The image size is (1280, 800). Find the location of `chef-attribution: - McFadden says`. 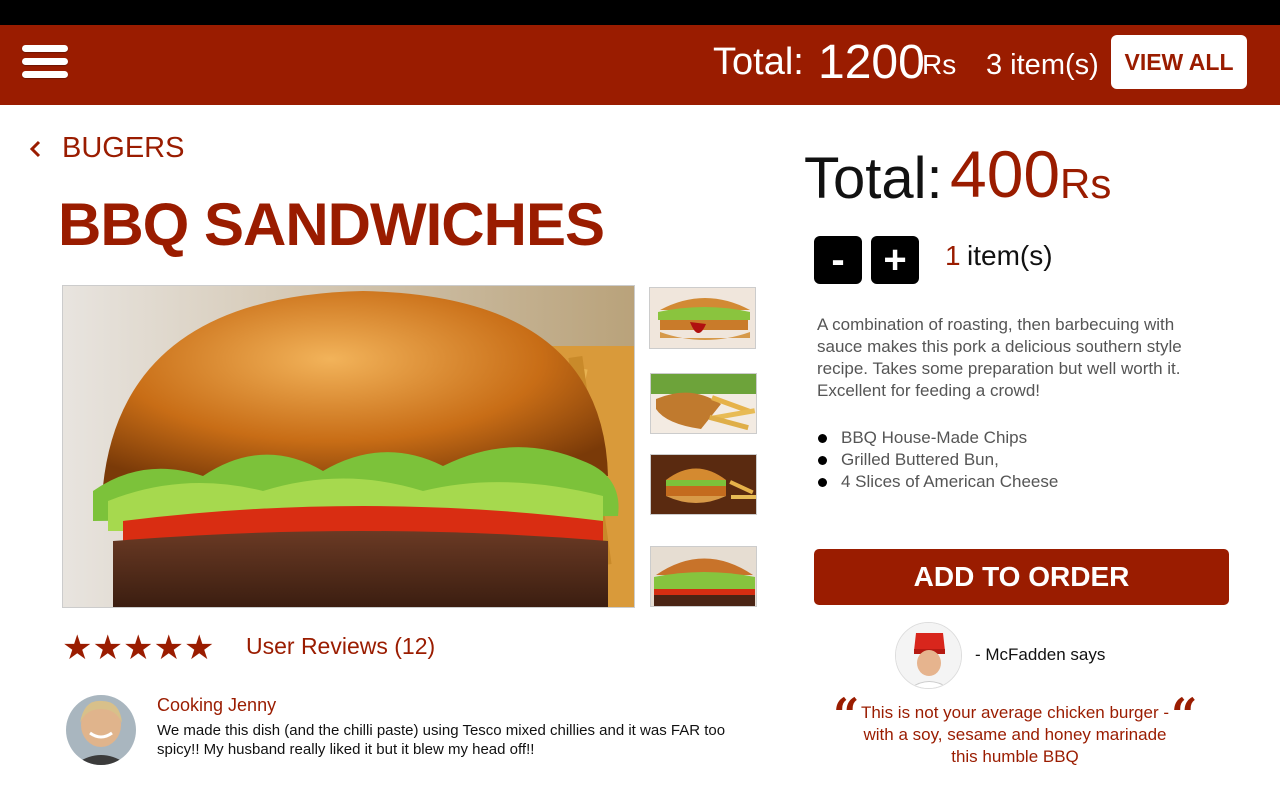

chef-attribution: - McFadden says is located at coordinates (1040, 654).